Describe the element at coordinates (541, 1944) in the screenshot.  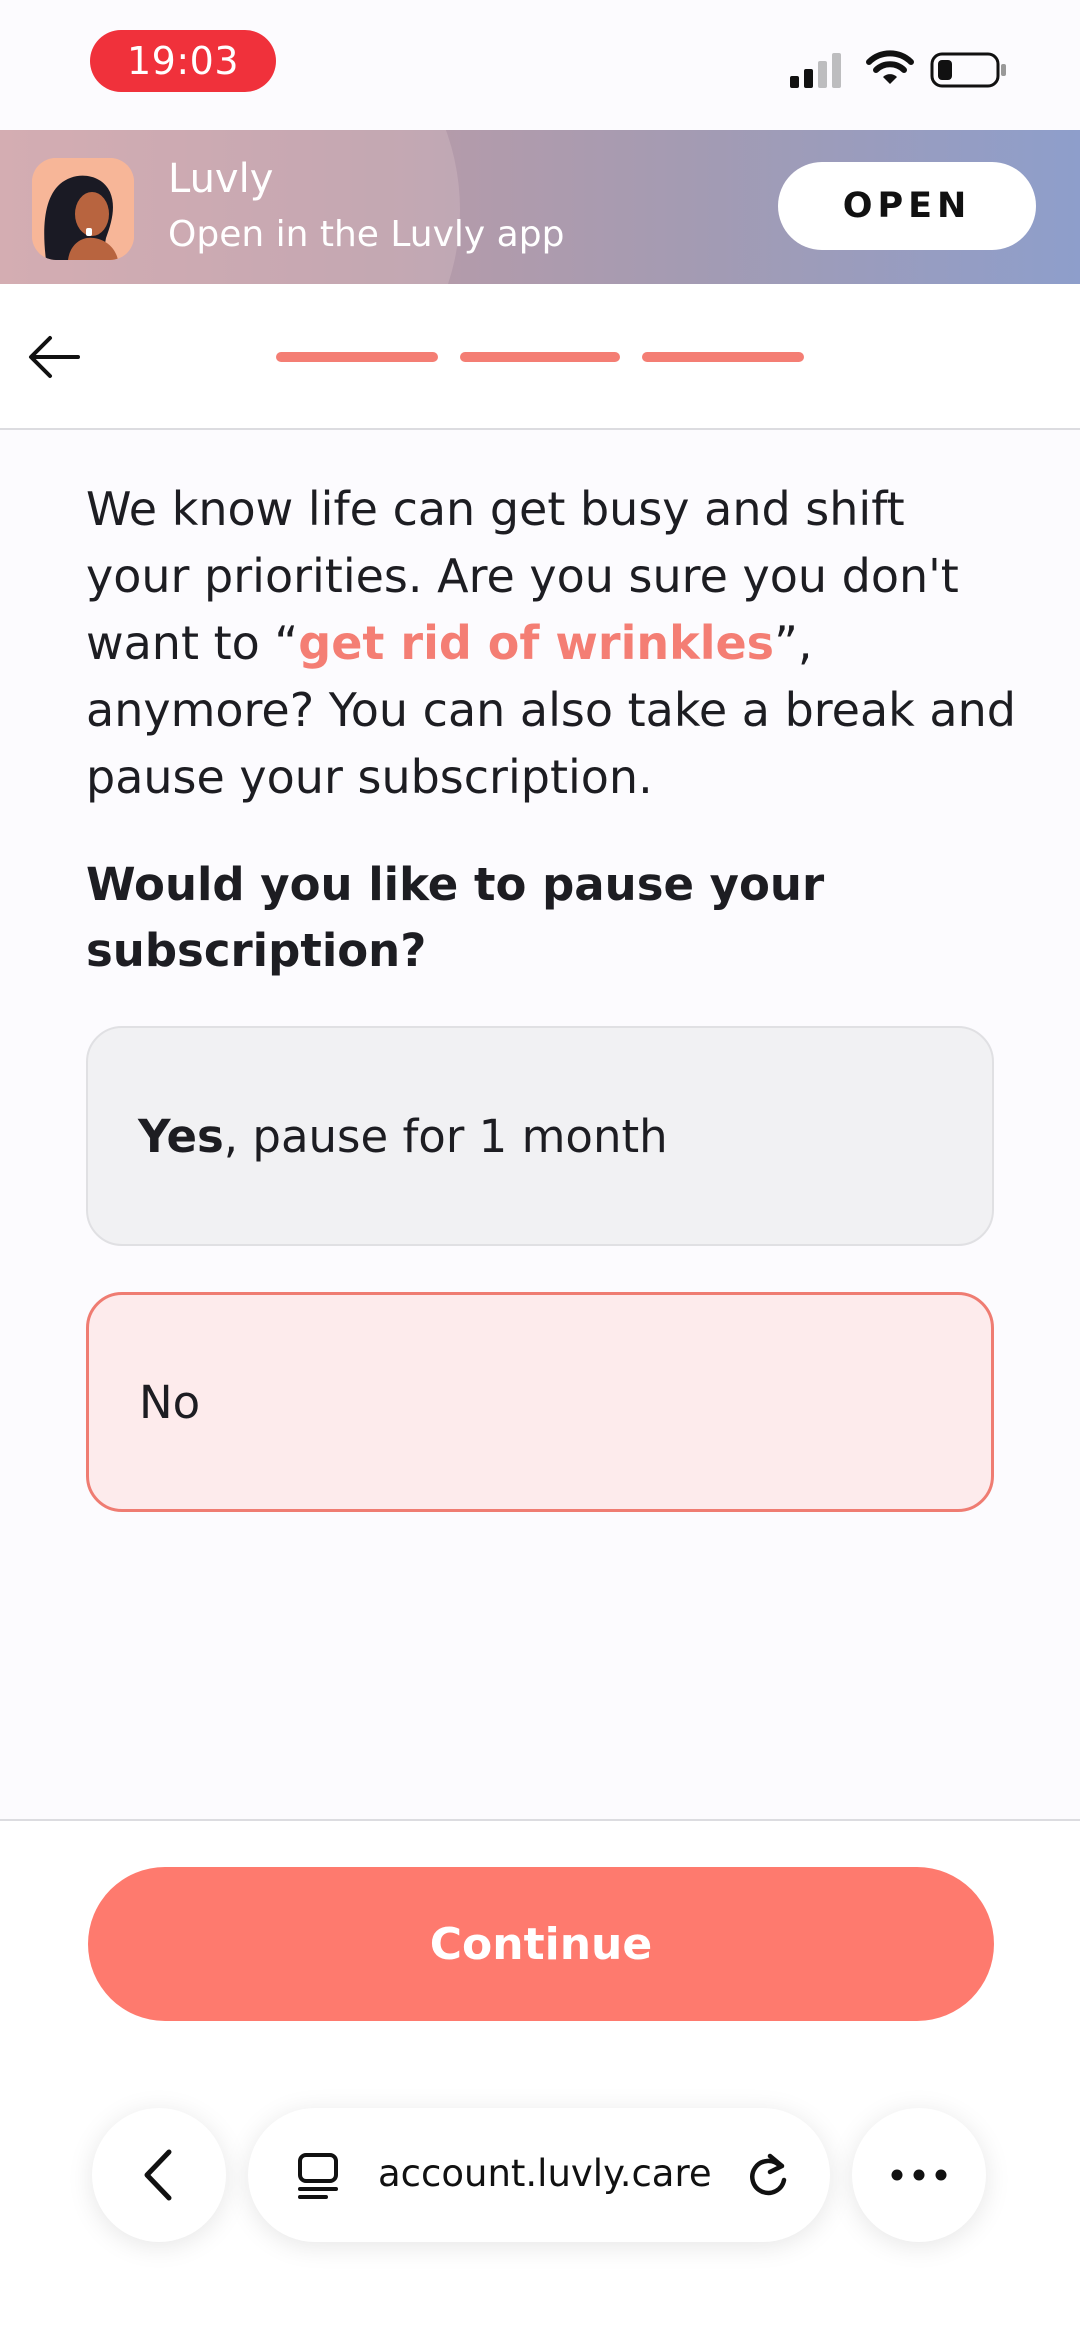
I see `continue-button: Continue` at that location.